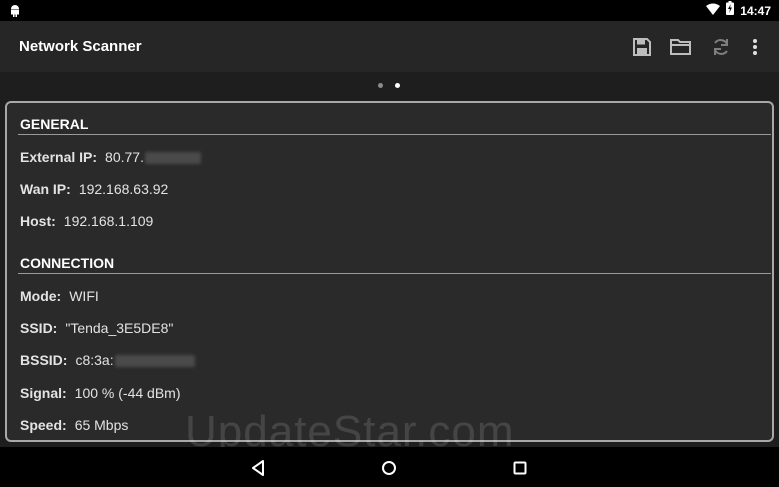 The image size is (779, 487). Describe the element at coordinates (45, 189) in the screenshot. I see `wan-ip-label: Wan IP:` at that location.